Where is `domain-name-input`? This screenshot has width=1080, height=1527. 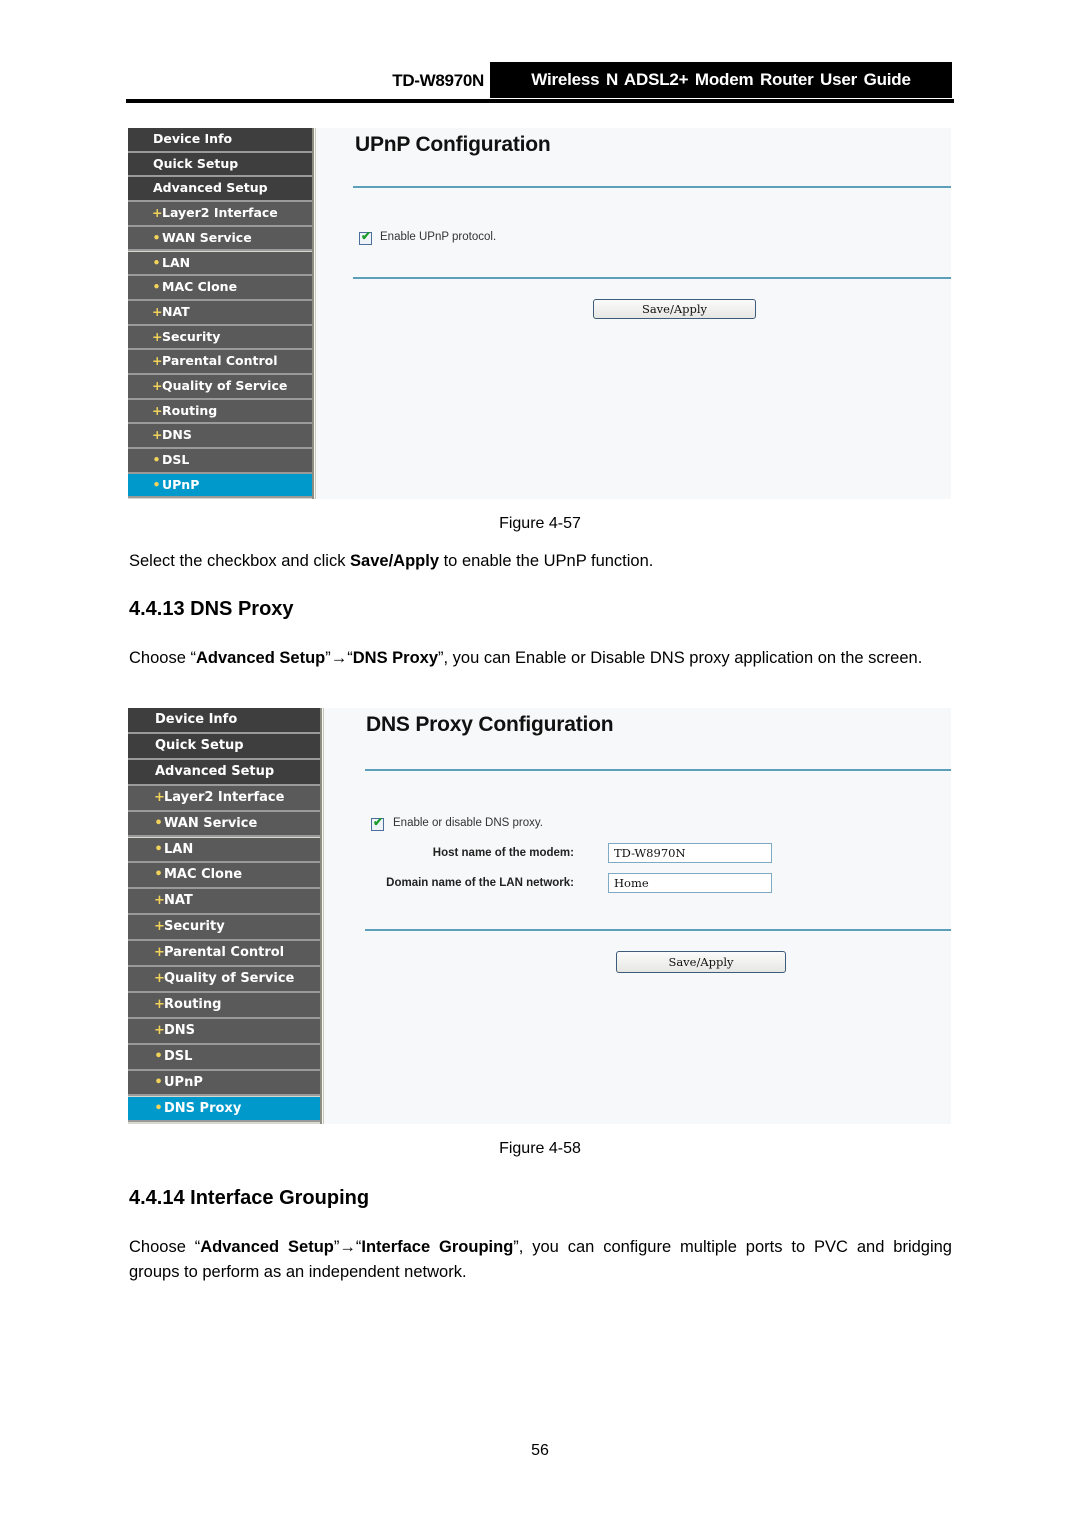 domain-name-input is located at coordinates (690, 883).